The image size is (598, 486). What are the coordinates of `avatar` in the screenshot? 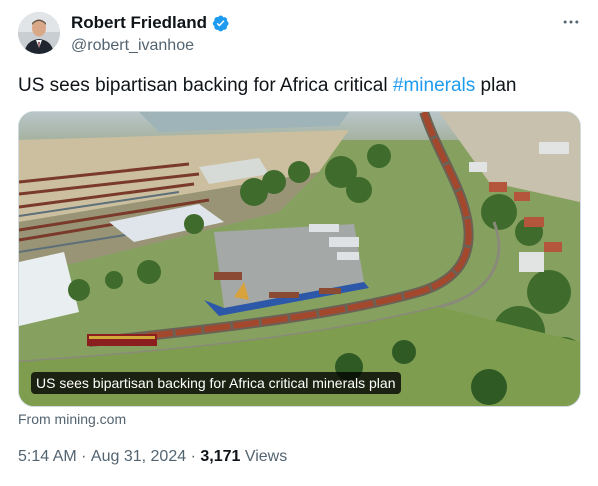 It's located at (39, 33).